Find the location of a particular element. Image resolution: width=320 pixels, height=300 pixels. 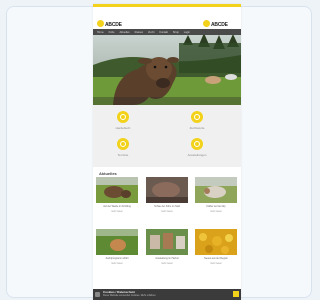

nav-item: Rassen is located at coordinates (139, 32).